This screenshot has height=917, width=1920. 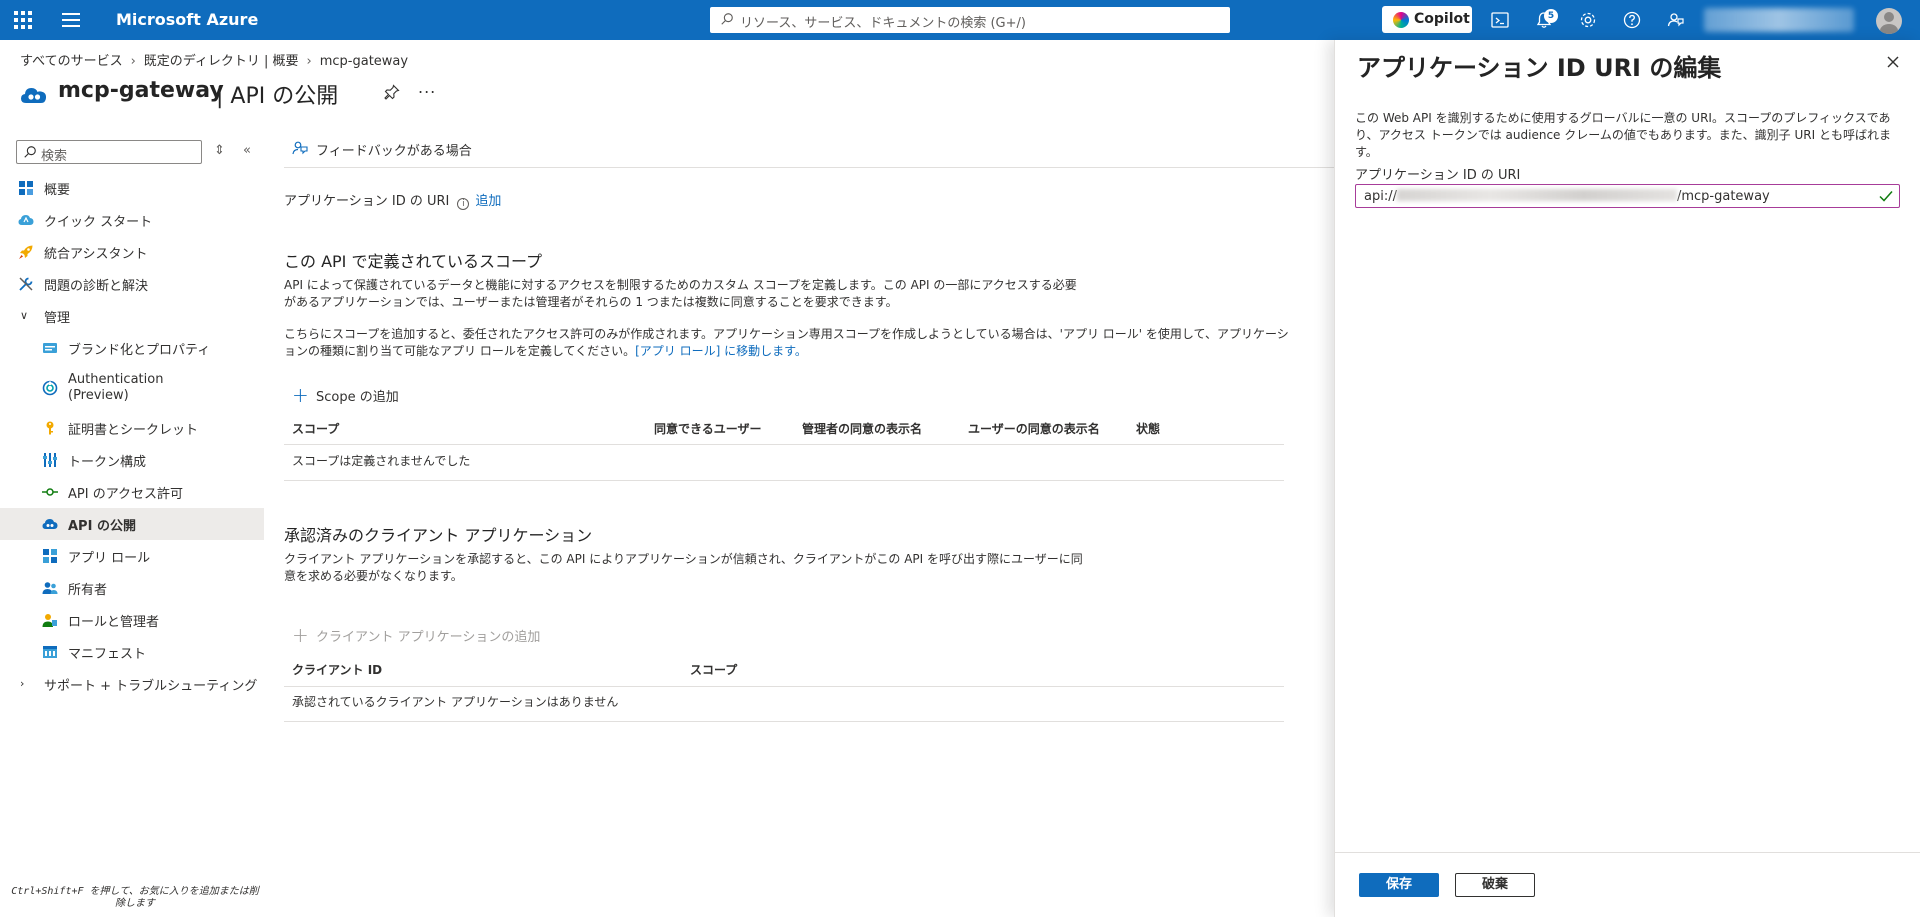 What do you see at coordinates (132, 316) in the screenshot?
I see `sidebar-group-manage: ∨ 管理` at bounding box center [132, 316].